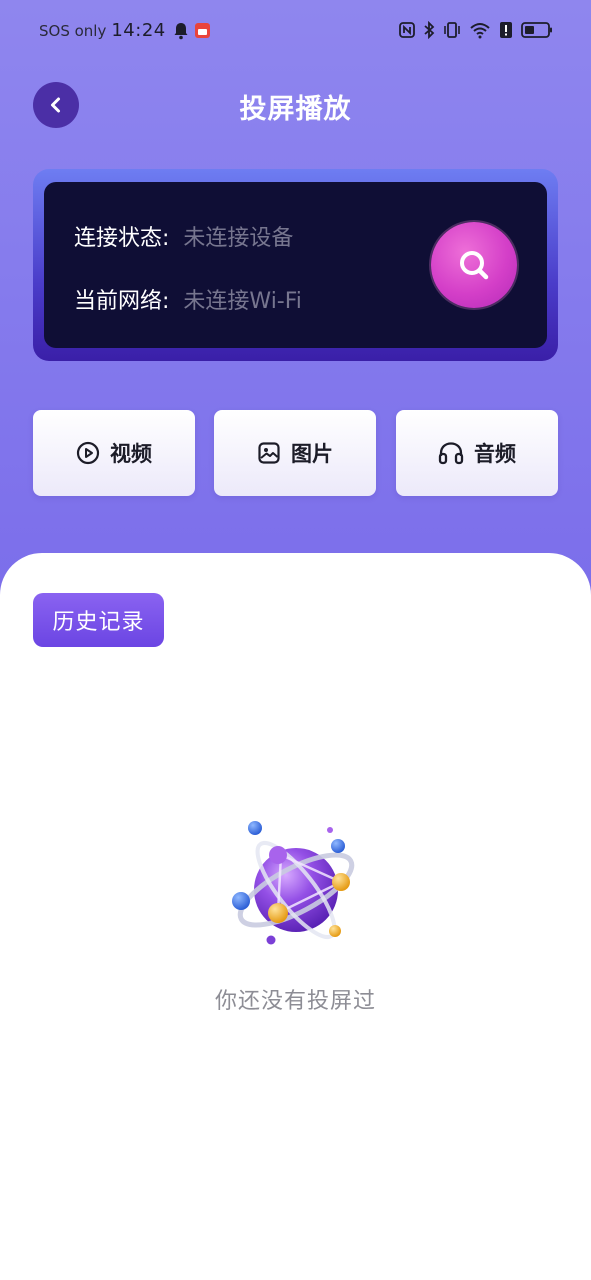  What do you see at coordinates (138, 30) in the screenshot?
I see `clock: 14:24` at bounding box center [138, 30].